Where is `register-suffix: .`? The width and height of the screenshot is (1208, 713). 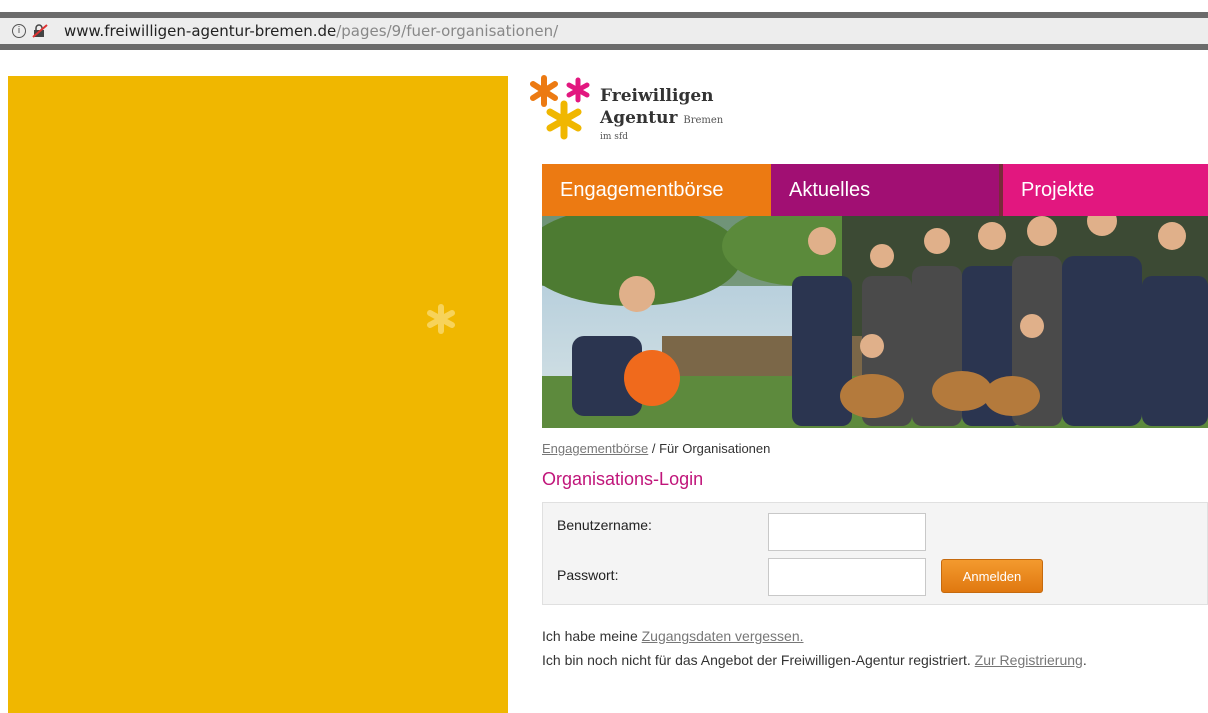 register-suffix: . is located at coordinates (1084, 660).